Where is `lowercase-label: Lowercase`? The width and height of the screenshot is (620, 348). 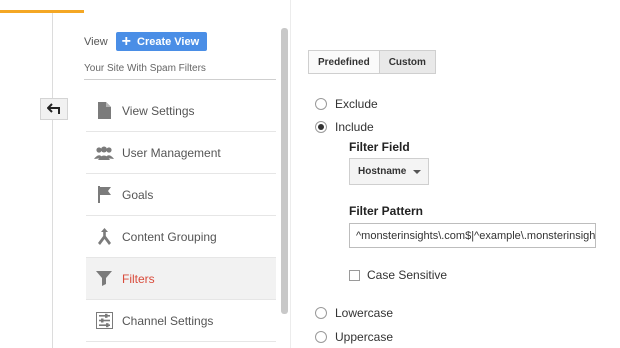 lowercase-label: Lowercase is located at coordinates (364, 313).